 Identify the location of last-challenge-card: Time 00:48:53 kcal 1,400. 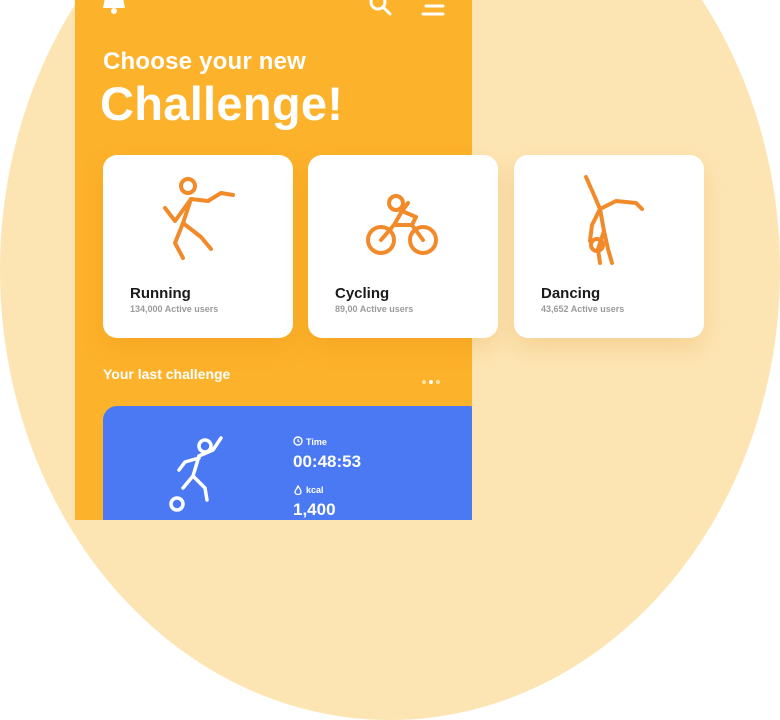
(287, 463).